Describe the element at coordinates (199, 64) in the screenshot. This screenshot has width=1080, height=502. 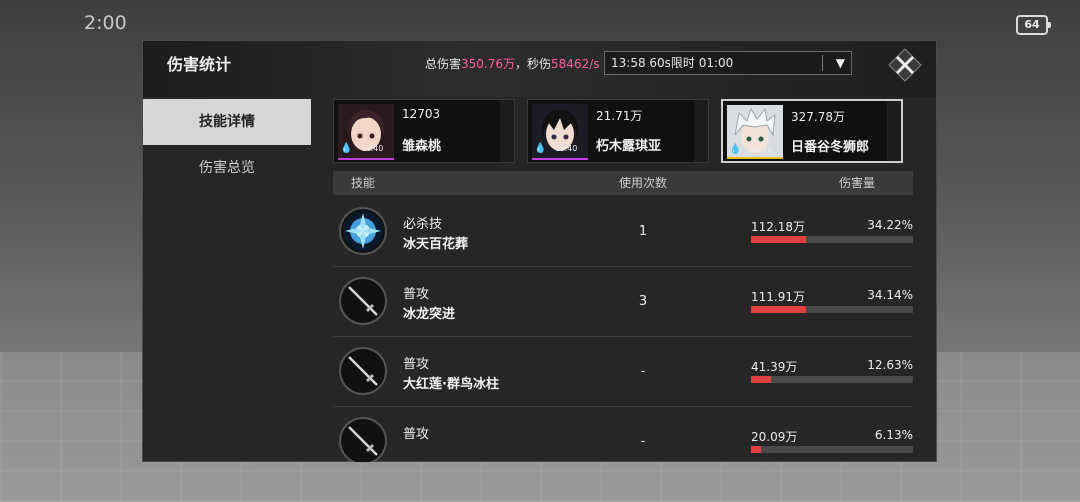
I see `panel-title: 伤害统计` at that location.